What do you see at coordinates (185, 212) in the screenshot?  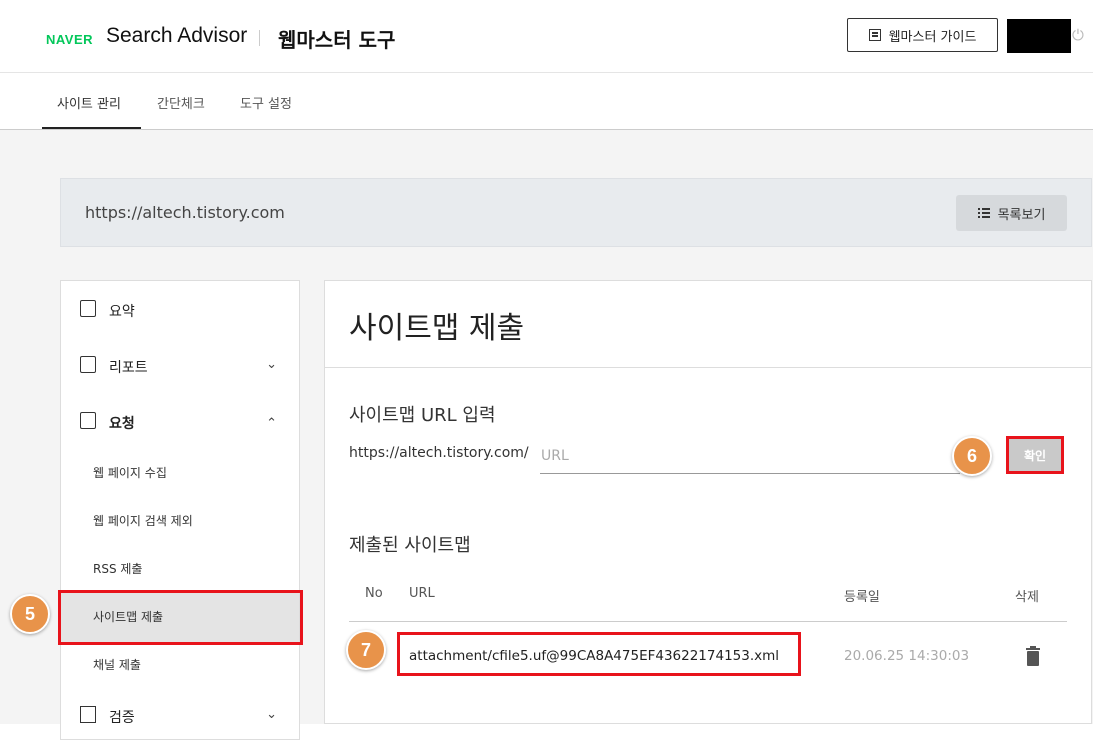 I see `current-site-url: https://altech.tistory.com` at bounding box center [185, 212].